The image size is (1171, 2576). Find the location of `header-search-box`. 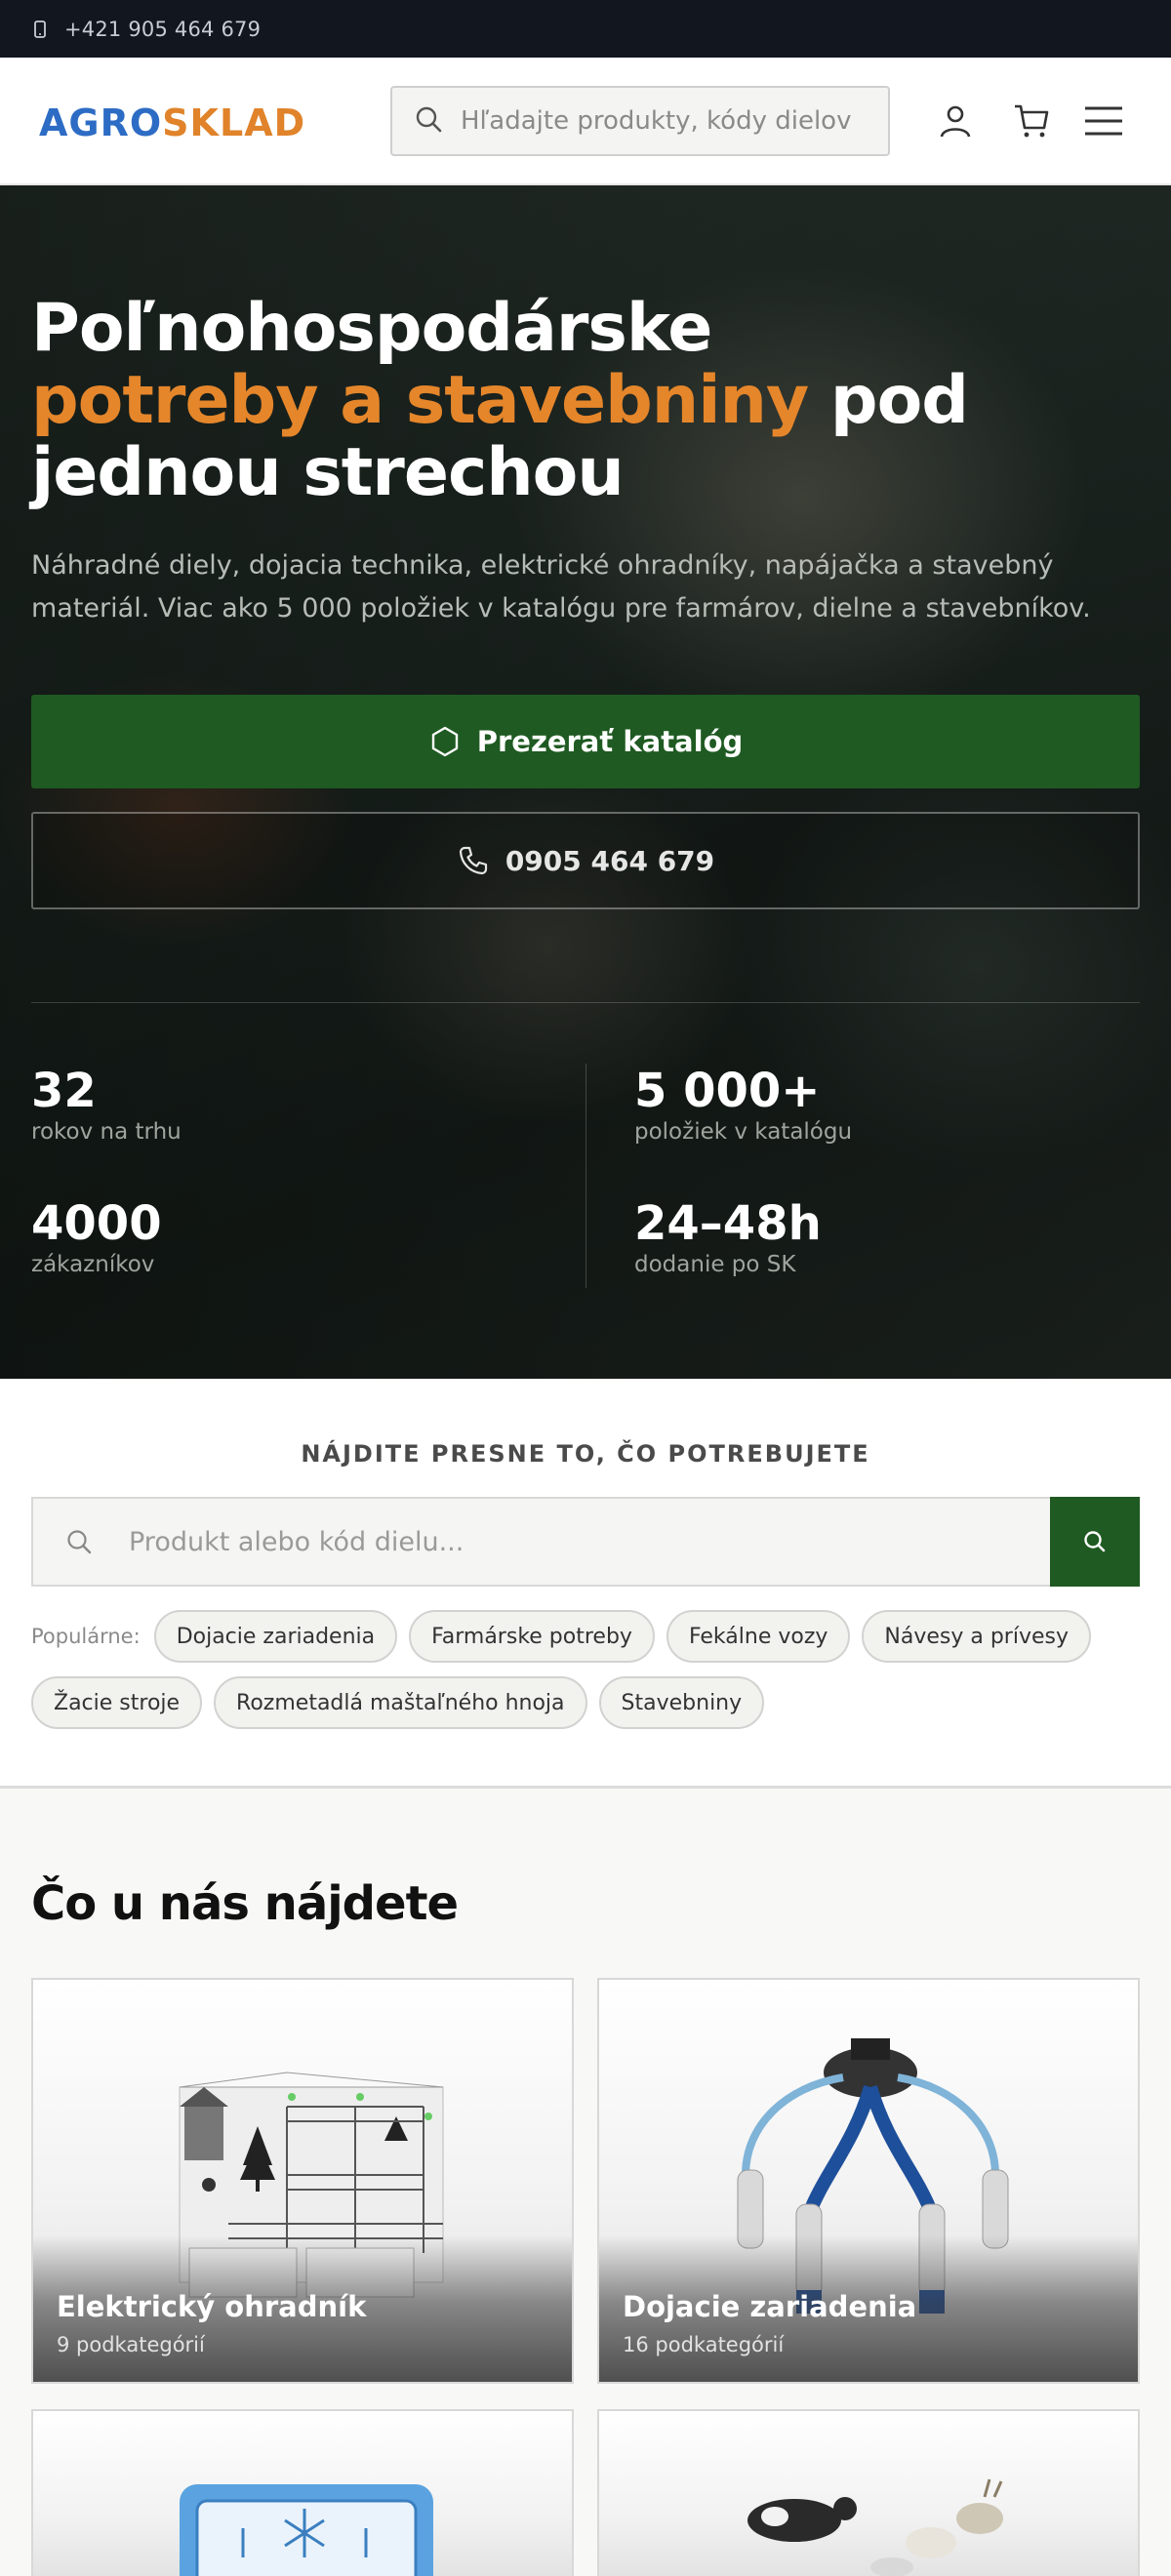

header-search-box is located at coordinates (640, 121).